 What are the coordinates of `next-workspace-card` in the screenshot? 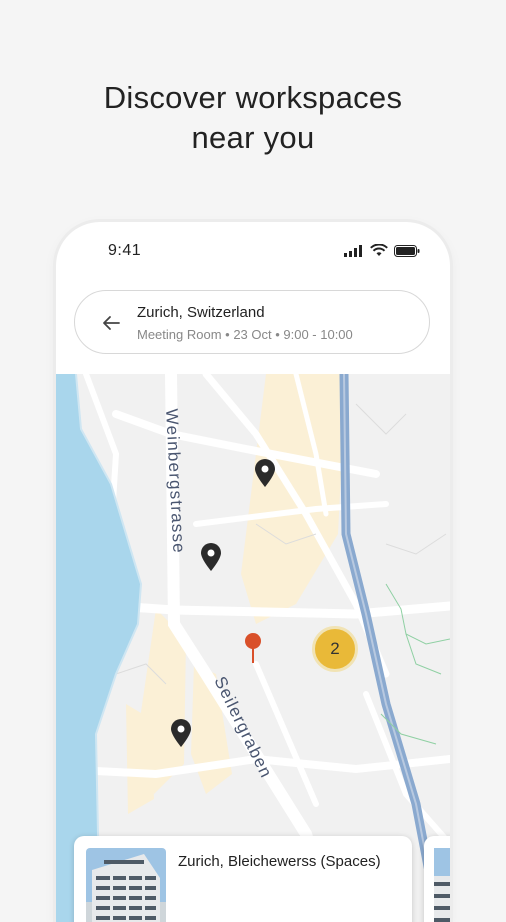 It's located at (437, 879).